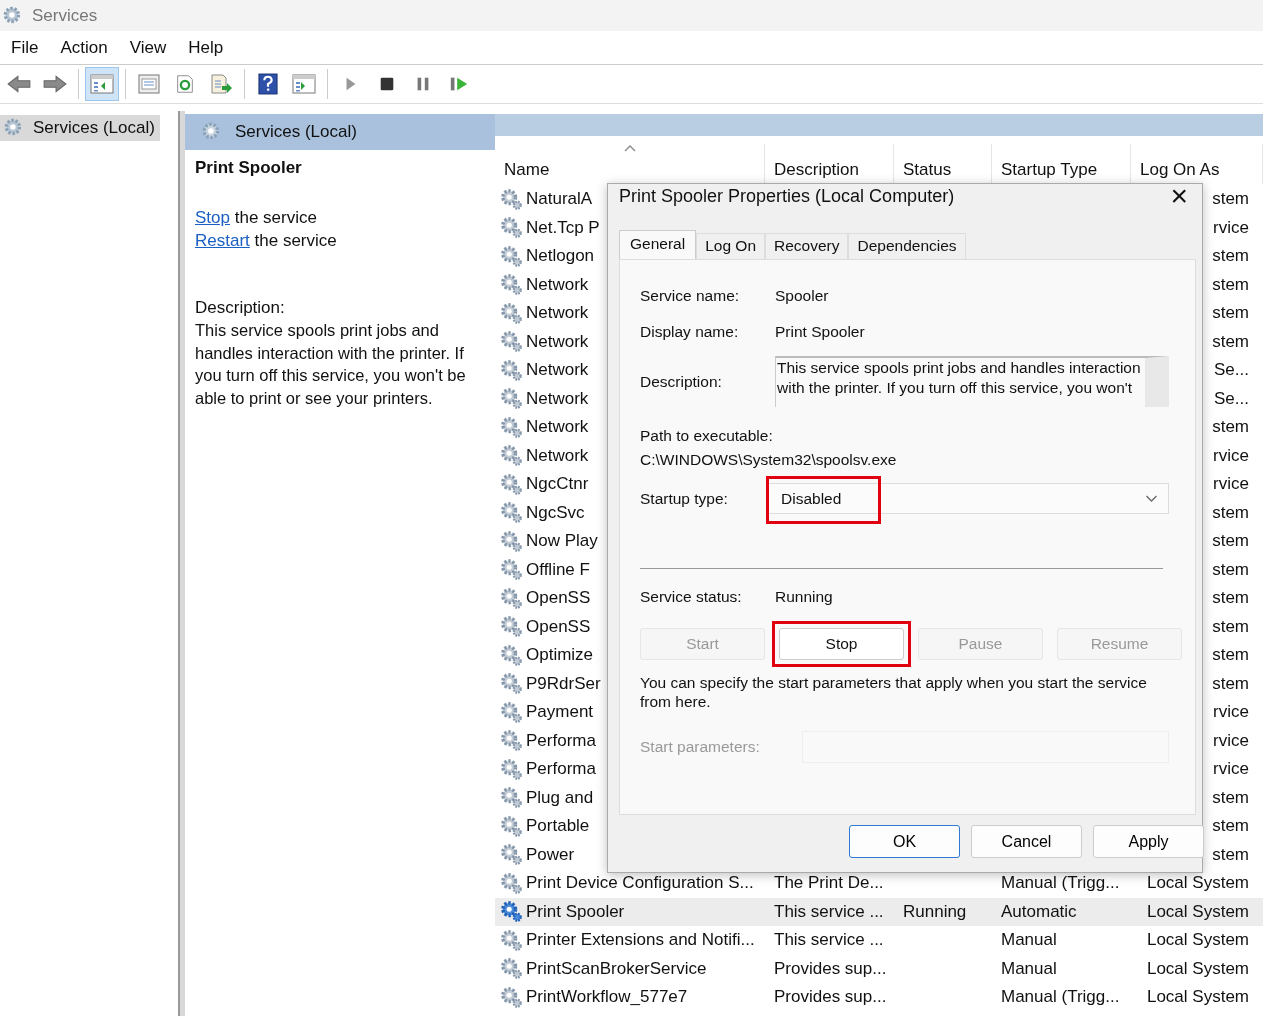 Image resolution: width=1263 pixels, height=1016 pixels. What do you see at coordinates (684, 498) in the screenshot?
I see `field-label: Startup type:` at bounding box center [684, 498].